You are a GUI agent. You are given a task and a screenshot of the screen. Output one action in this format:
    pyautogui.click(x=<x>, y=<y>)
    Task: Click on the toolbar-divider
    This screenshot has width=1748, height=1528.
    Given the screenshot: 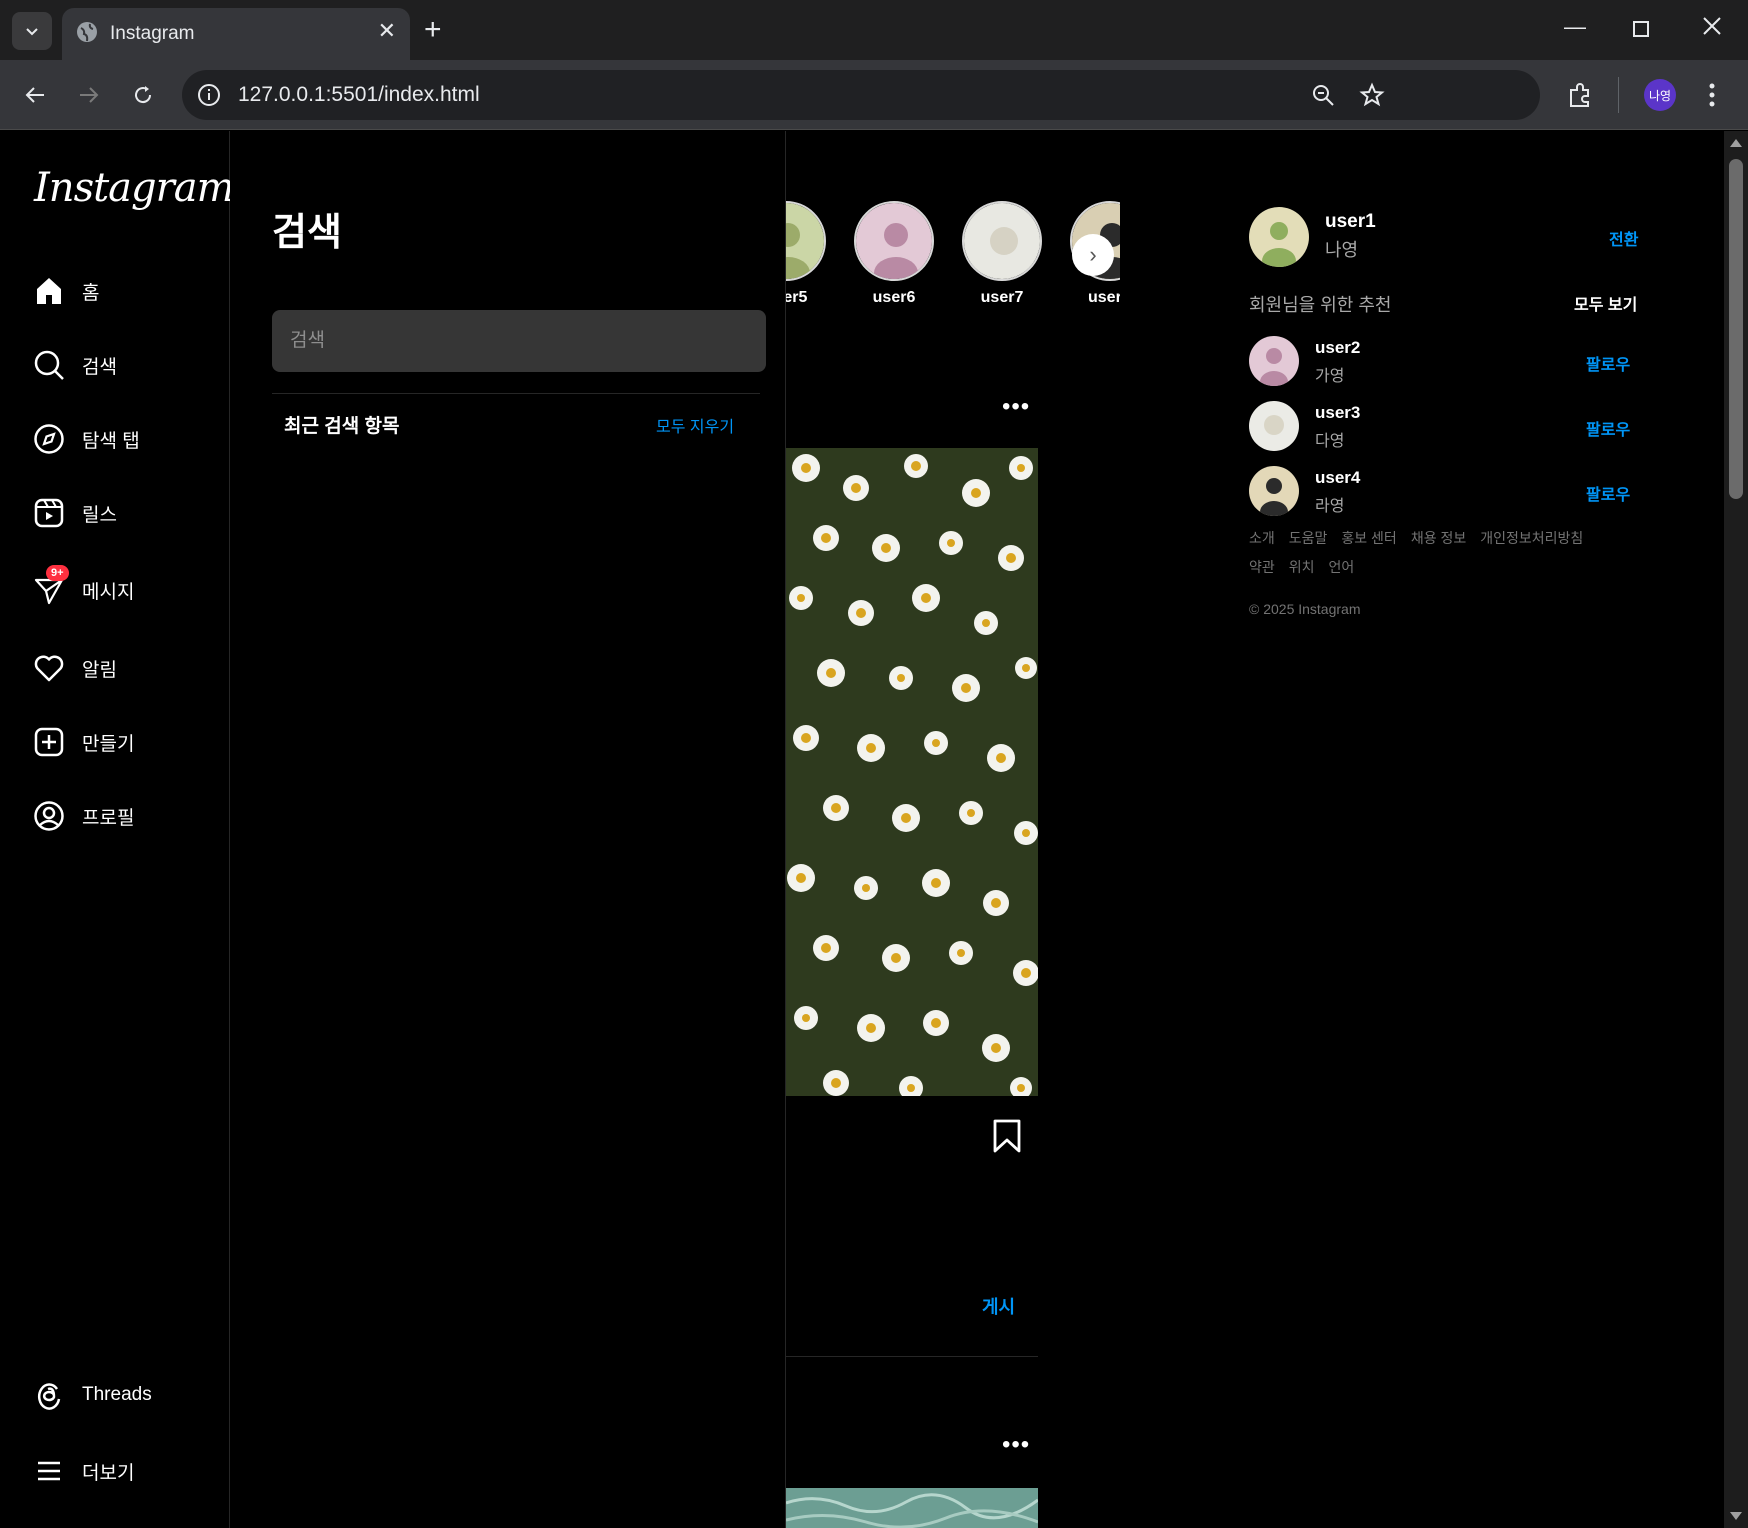 What is the action you would take?
    pyautogui.click(x=1618, y=95)
    